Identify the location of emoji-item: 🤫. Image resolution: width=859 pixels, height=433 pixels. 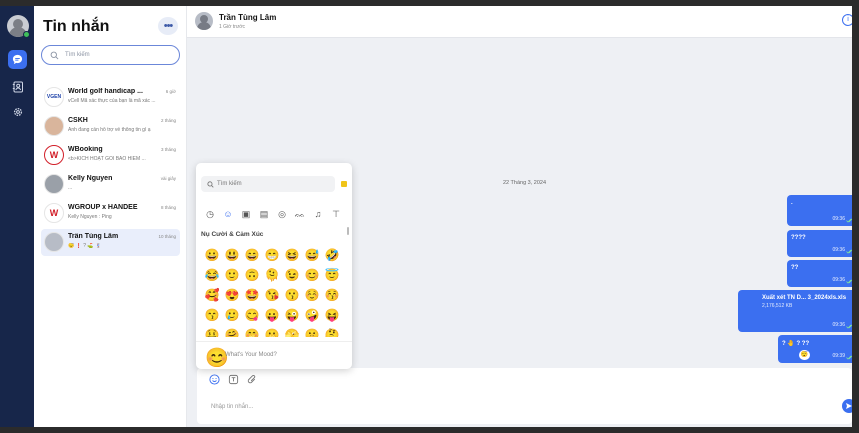
(312, 331).